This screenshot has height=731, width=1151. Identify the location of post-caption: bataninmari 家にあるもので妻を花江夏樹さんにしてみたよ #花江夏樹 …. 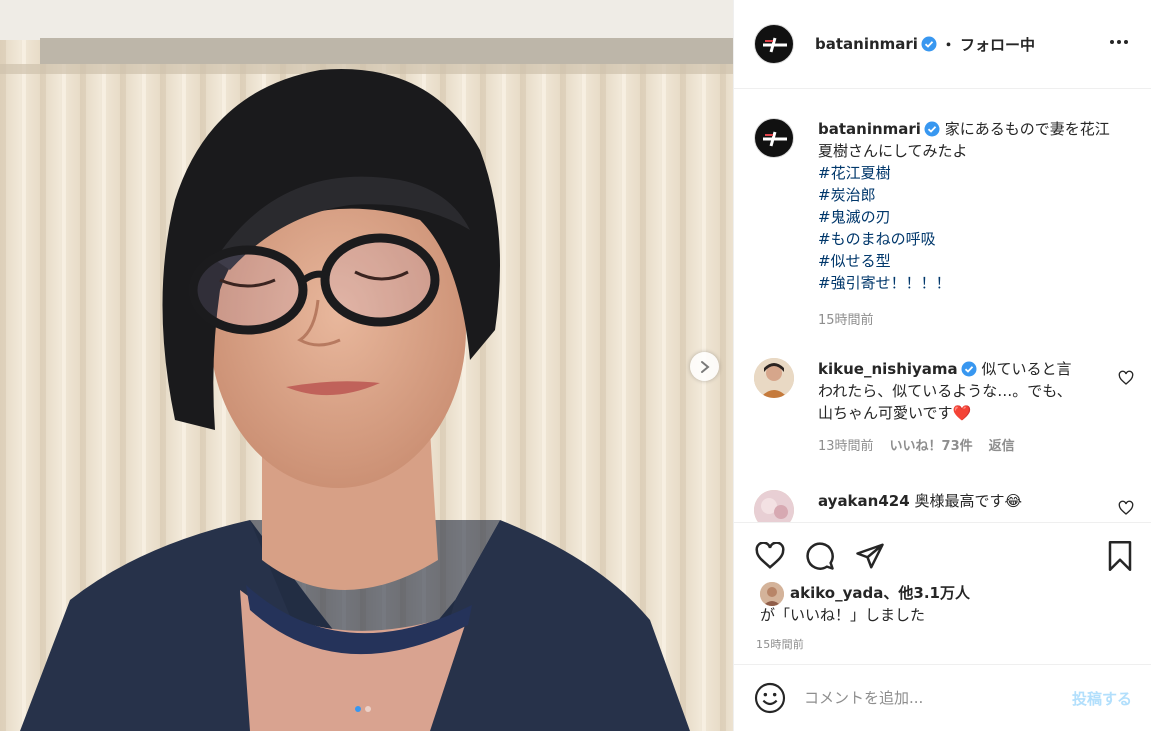
(936, 225).